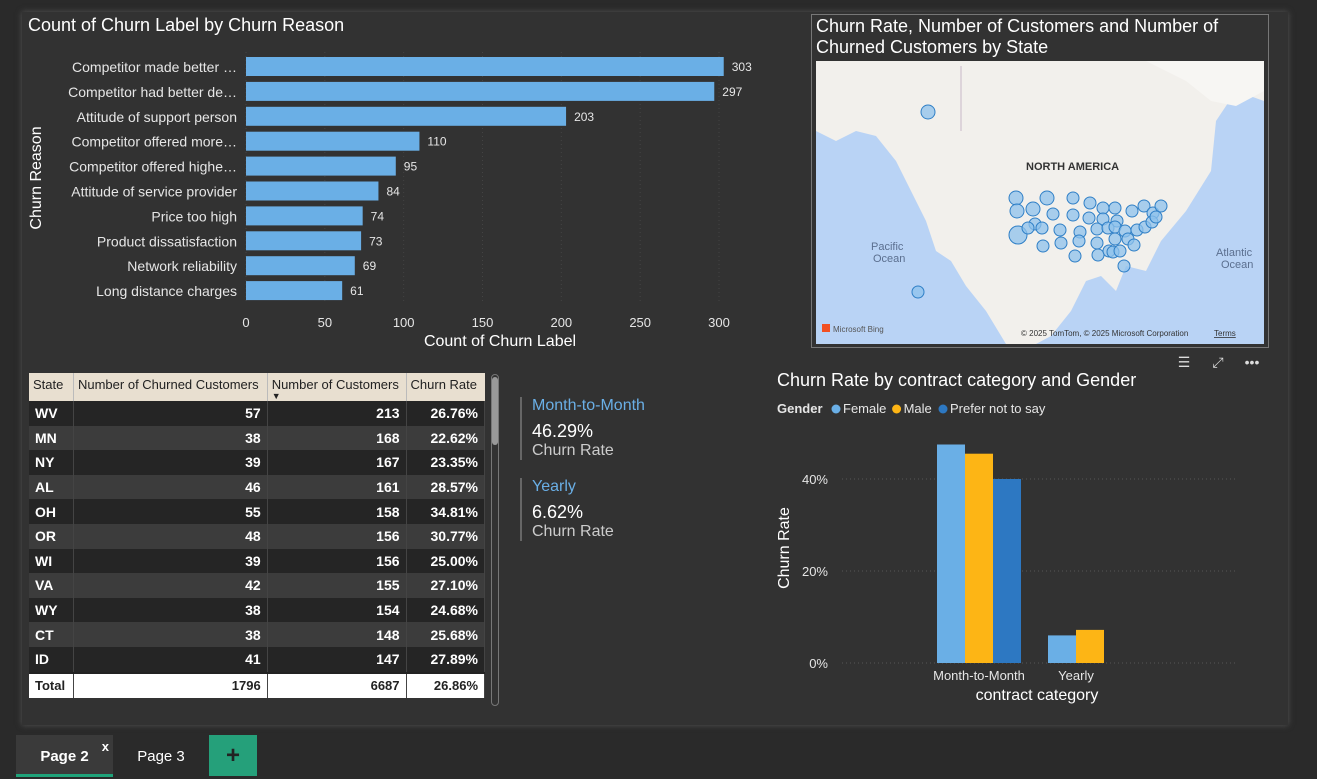 The image size is (1317, 779). Describe the element at coordinates (257, 561) in the screenshot. I see `table-row: WI 39 156 25.00%` at that location.